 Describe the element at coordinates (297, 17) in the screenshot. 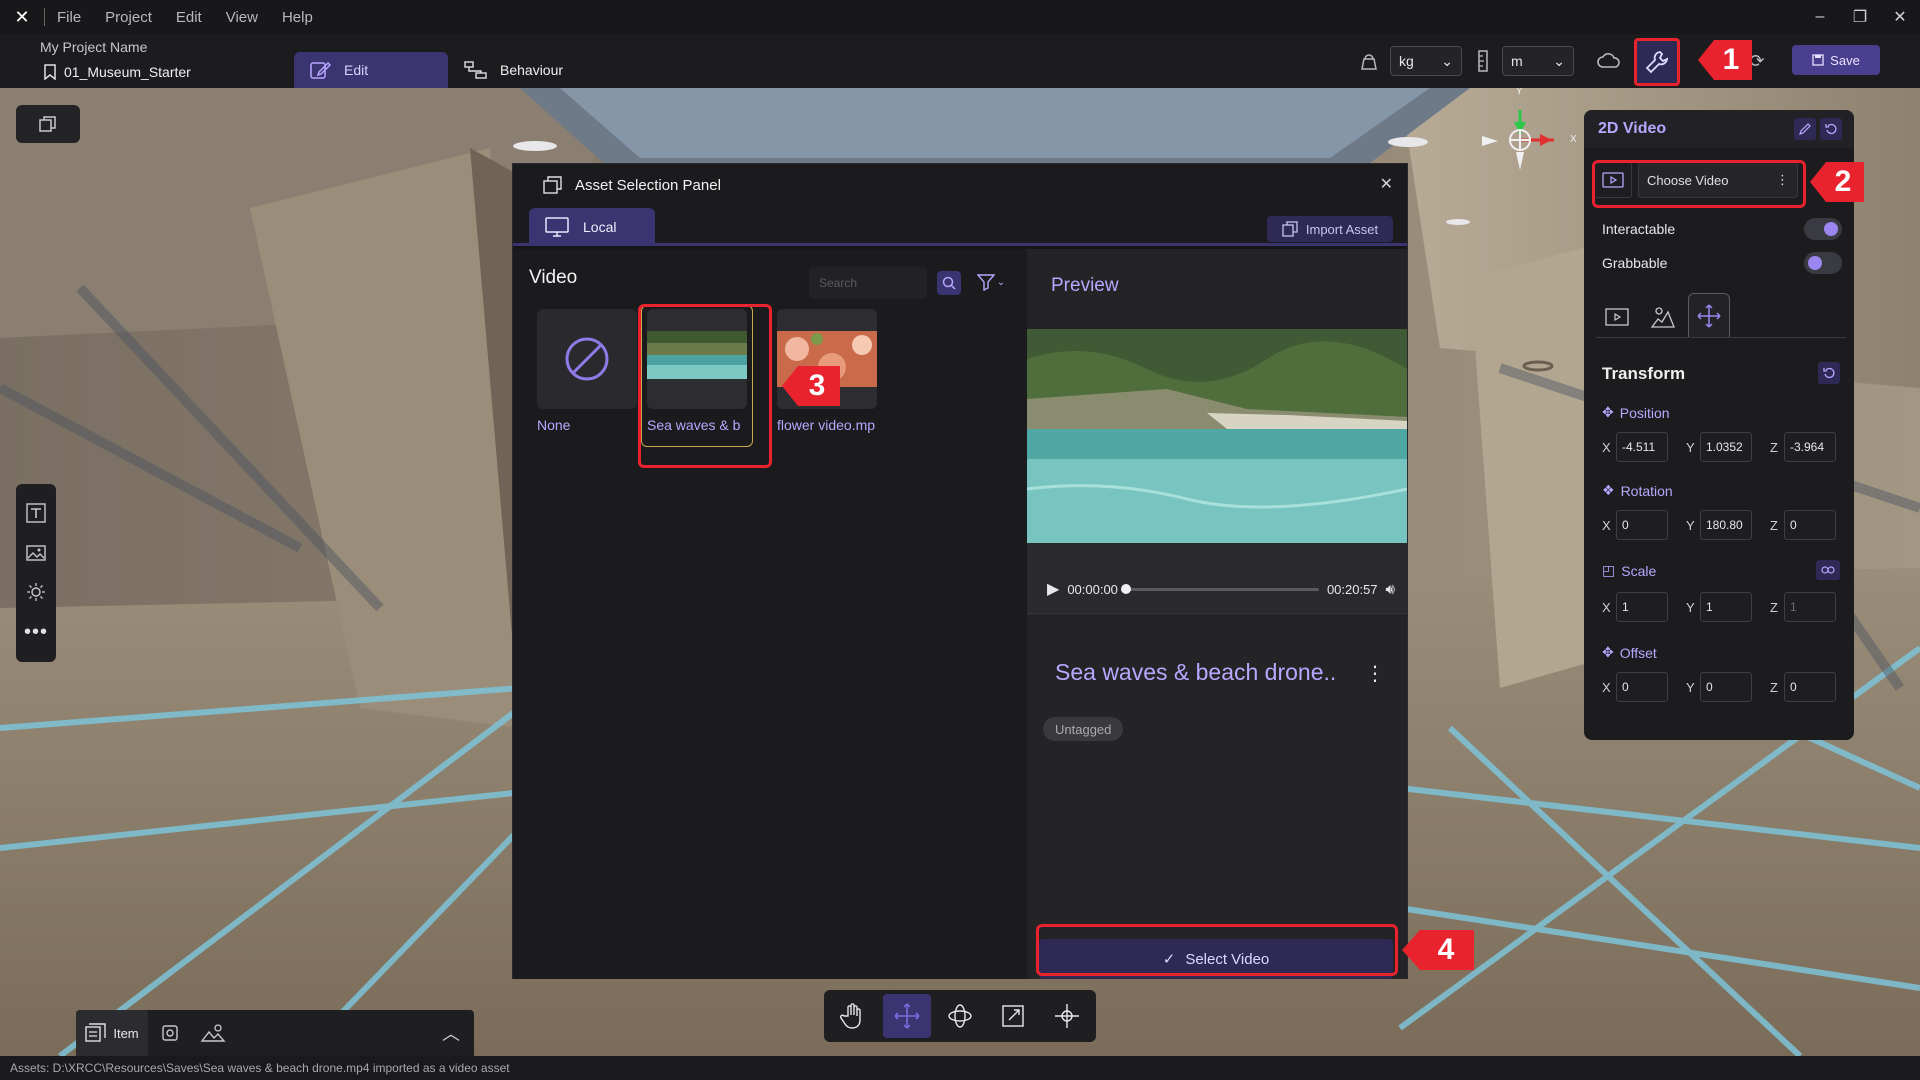

I see `menu-help: Help` at that location.